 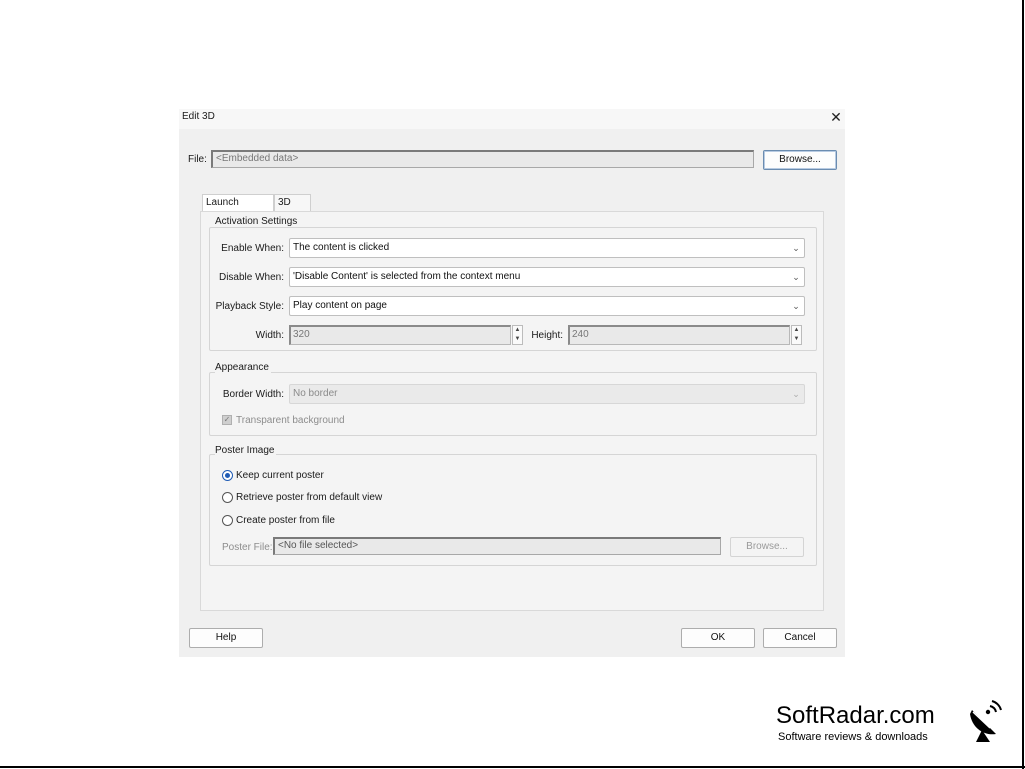 What do you see at coordinates (226, 638) in the screenshot?
I see `help-button: Help` at bounding box center [226, 638].